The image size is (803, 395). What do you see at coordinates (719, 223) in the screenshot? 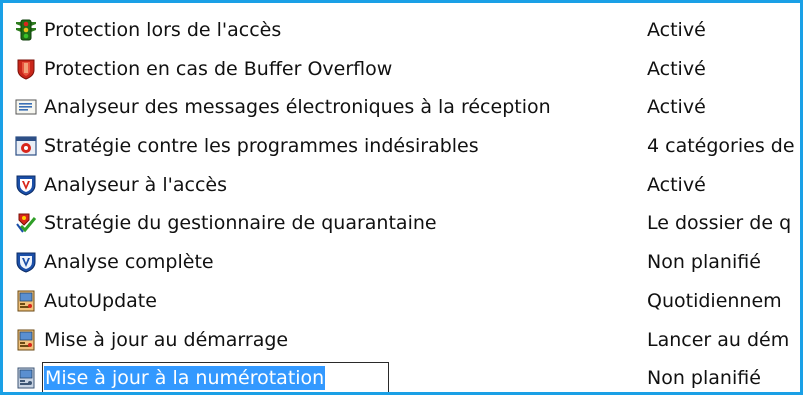
I see `item-status: Le dossier de q` at bounding box center [719, 223].